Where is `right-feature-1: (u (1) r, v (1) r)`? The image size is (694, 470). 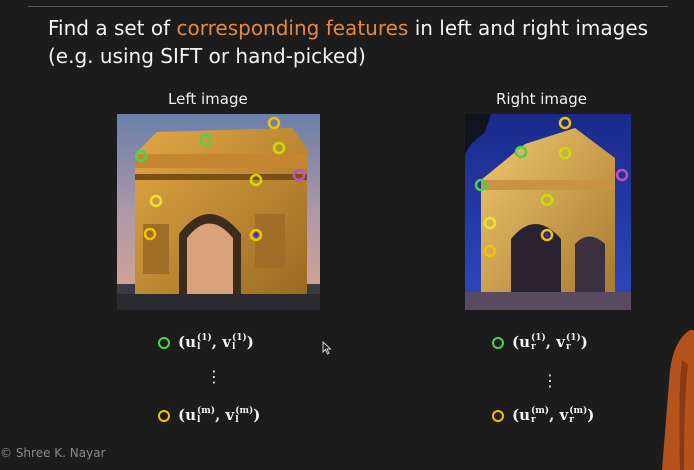 right-feature-1: (u (1) r, v (1) r) is located at coordinates (540, 342).